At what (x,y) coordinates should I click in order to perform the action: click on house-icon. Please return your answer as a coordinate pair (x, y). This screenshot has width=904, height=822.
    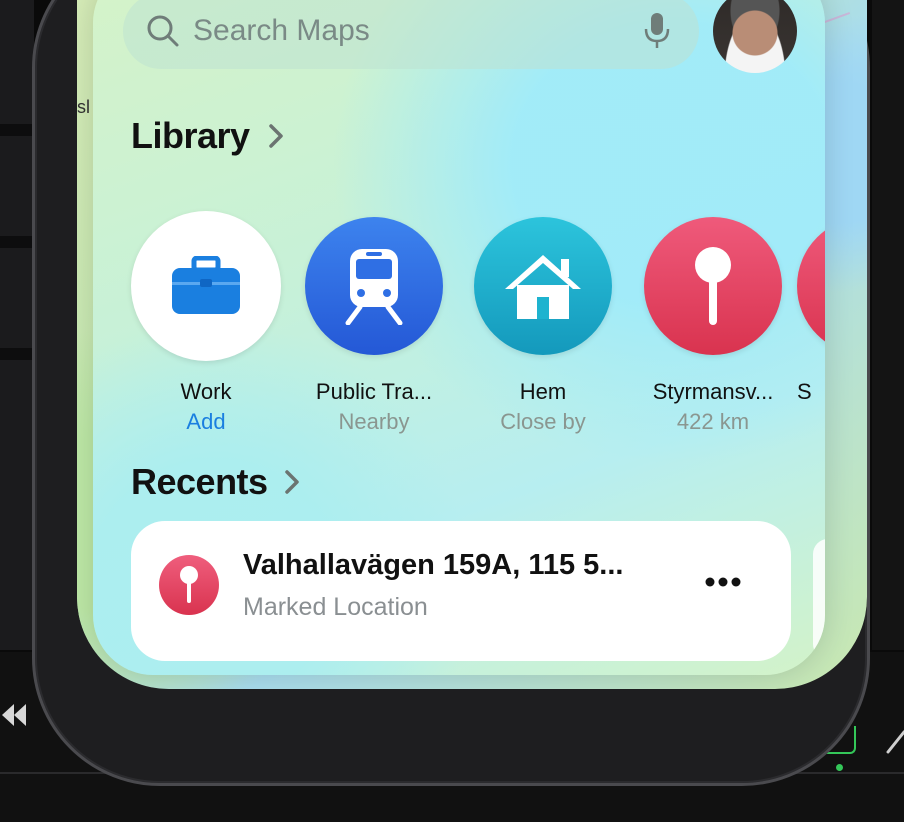
    Looking at the image, I should click on (543, 287).